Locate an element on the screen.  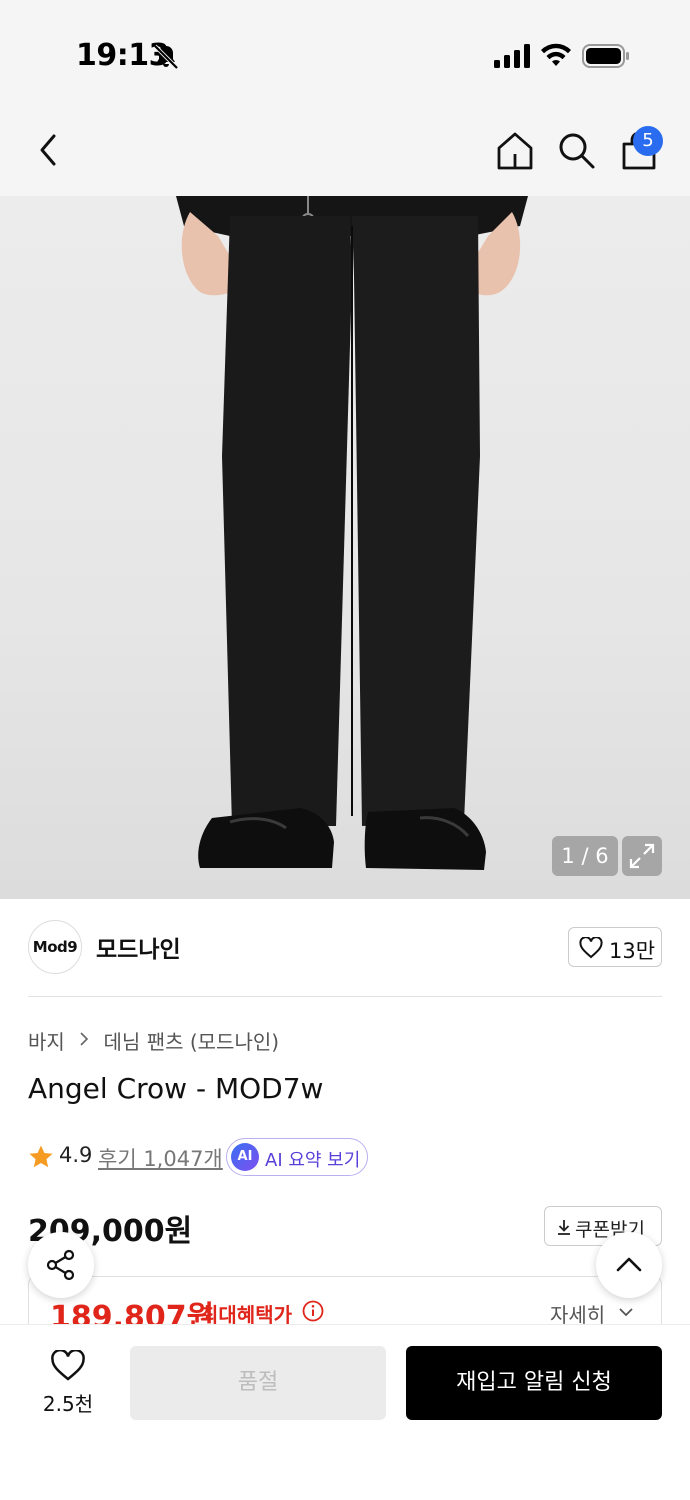
back-icon is located at coordinates (48, 150).